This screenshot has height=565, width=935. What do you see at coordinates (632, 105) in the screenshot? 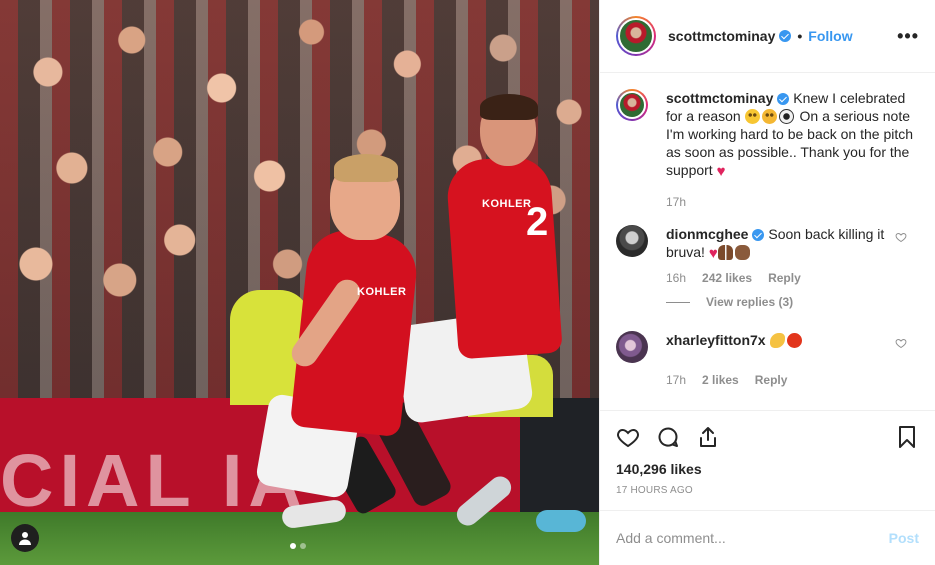
I see `caption-avatar` at bounding box center [632, 105].